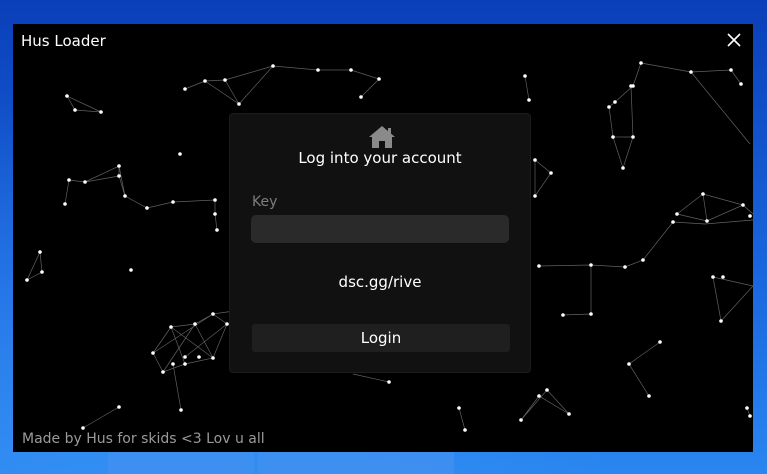 This screenshot has height=474, width=767. I want to click on invite-link-text: dsc.gg/rive, so click(380, 282).